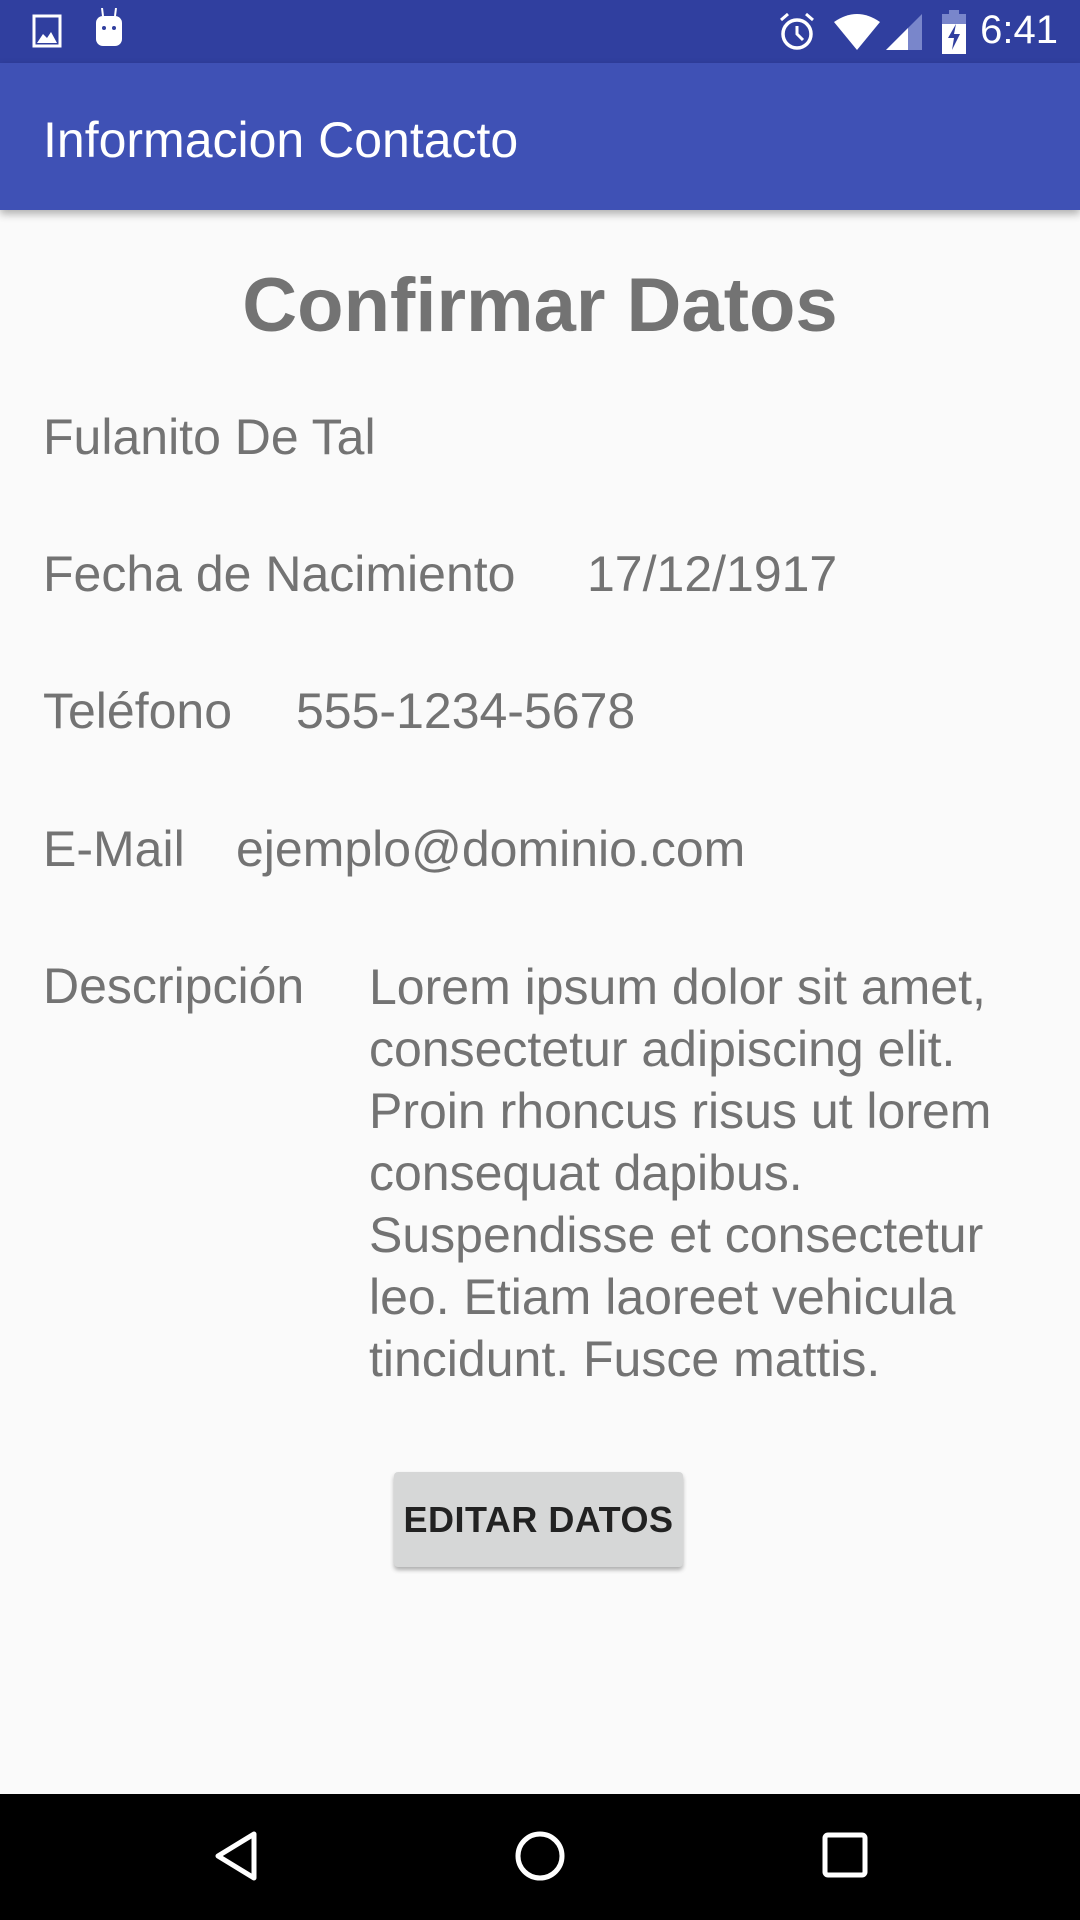 This screenshot has width=1080, height=1920. What do you see at coordinates (857, 32) in the screenshot?
I see `wifi-icon` at bounding box center [857, 32].